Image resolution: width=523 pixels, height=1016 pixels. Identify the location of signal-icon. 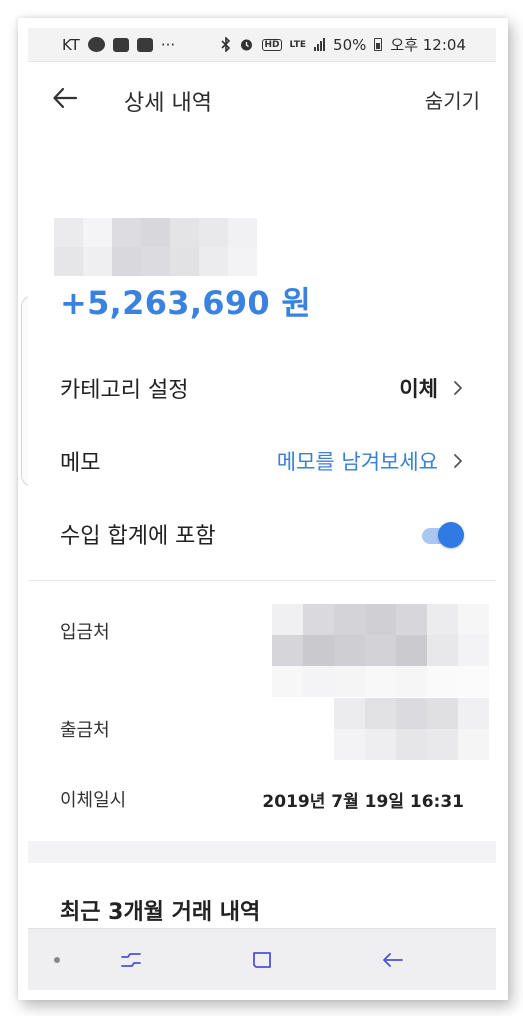
(320, 44).